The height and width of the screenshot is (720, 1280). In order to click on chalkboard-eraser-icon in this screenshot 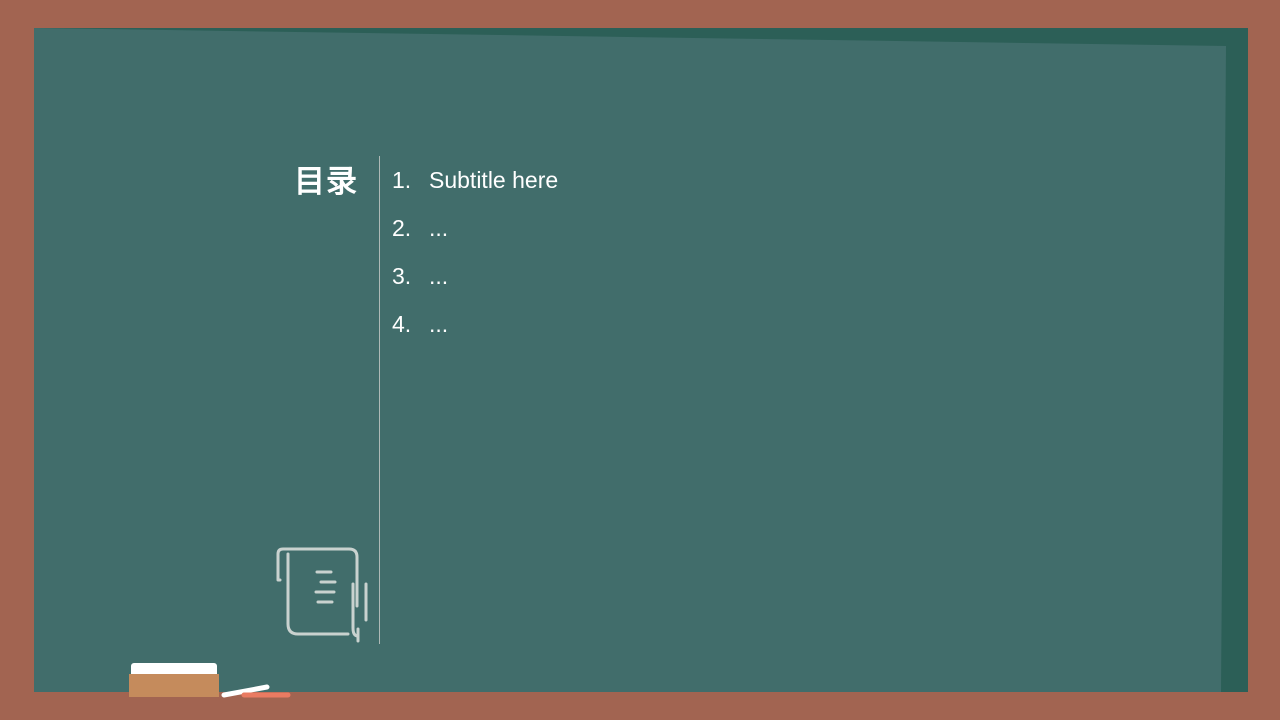, I will do `click(174, 680)`.